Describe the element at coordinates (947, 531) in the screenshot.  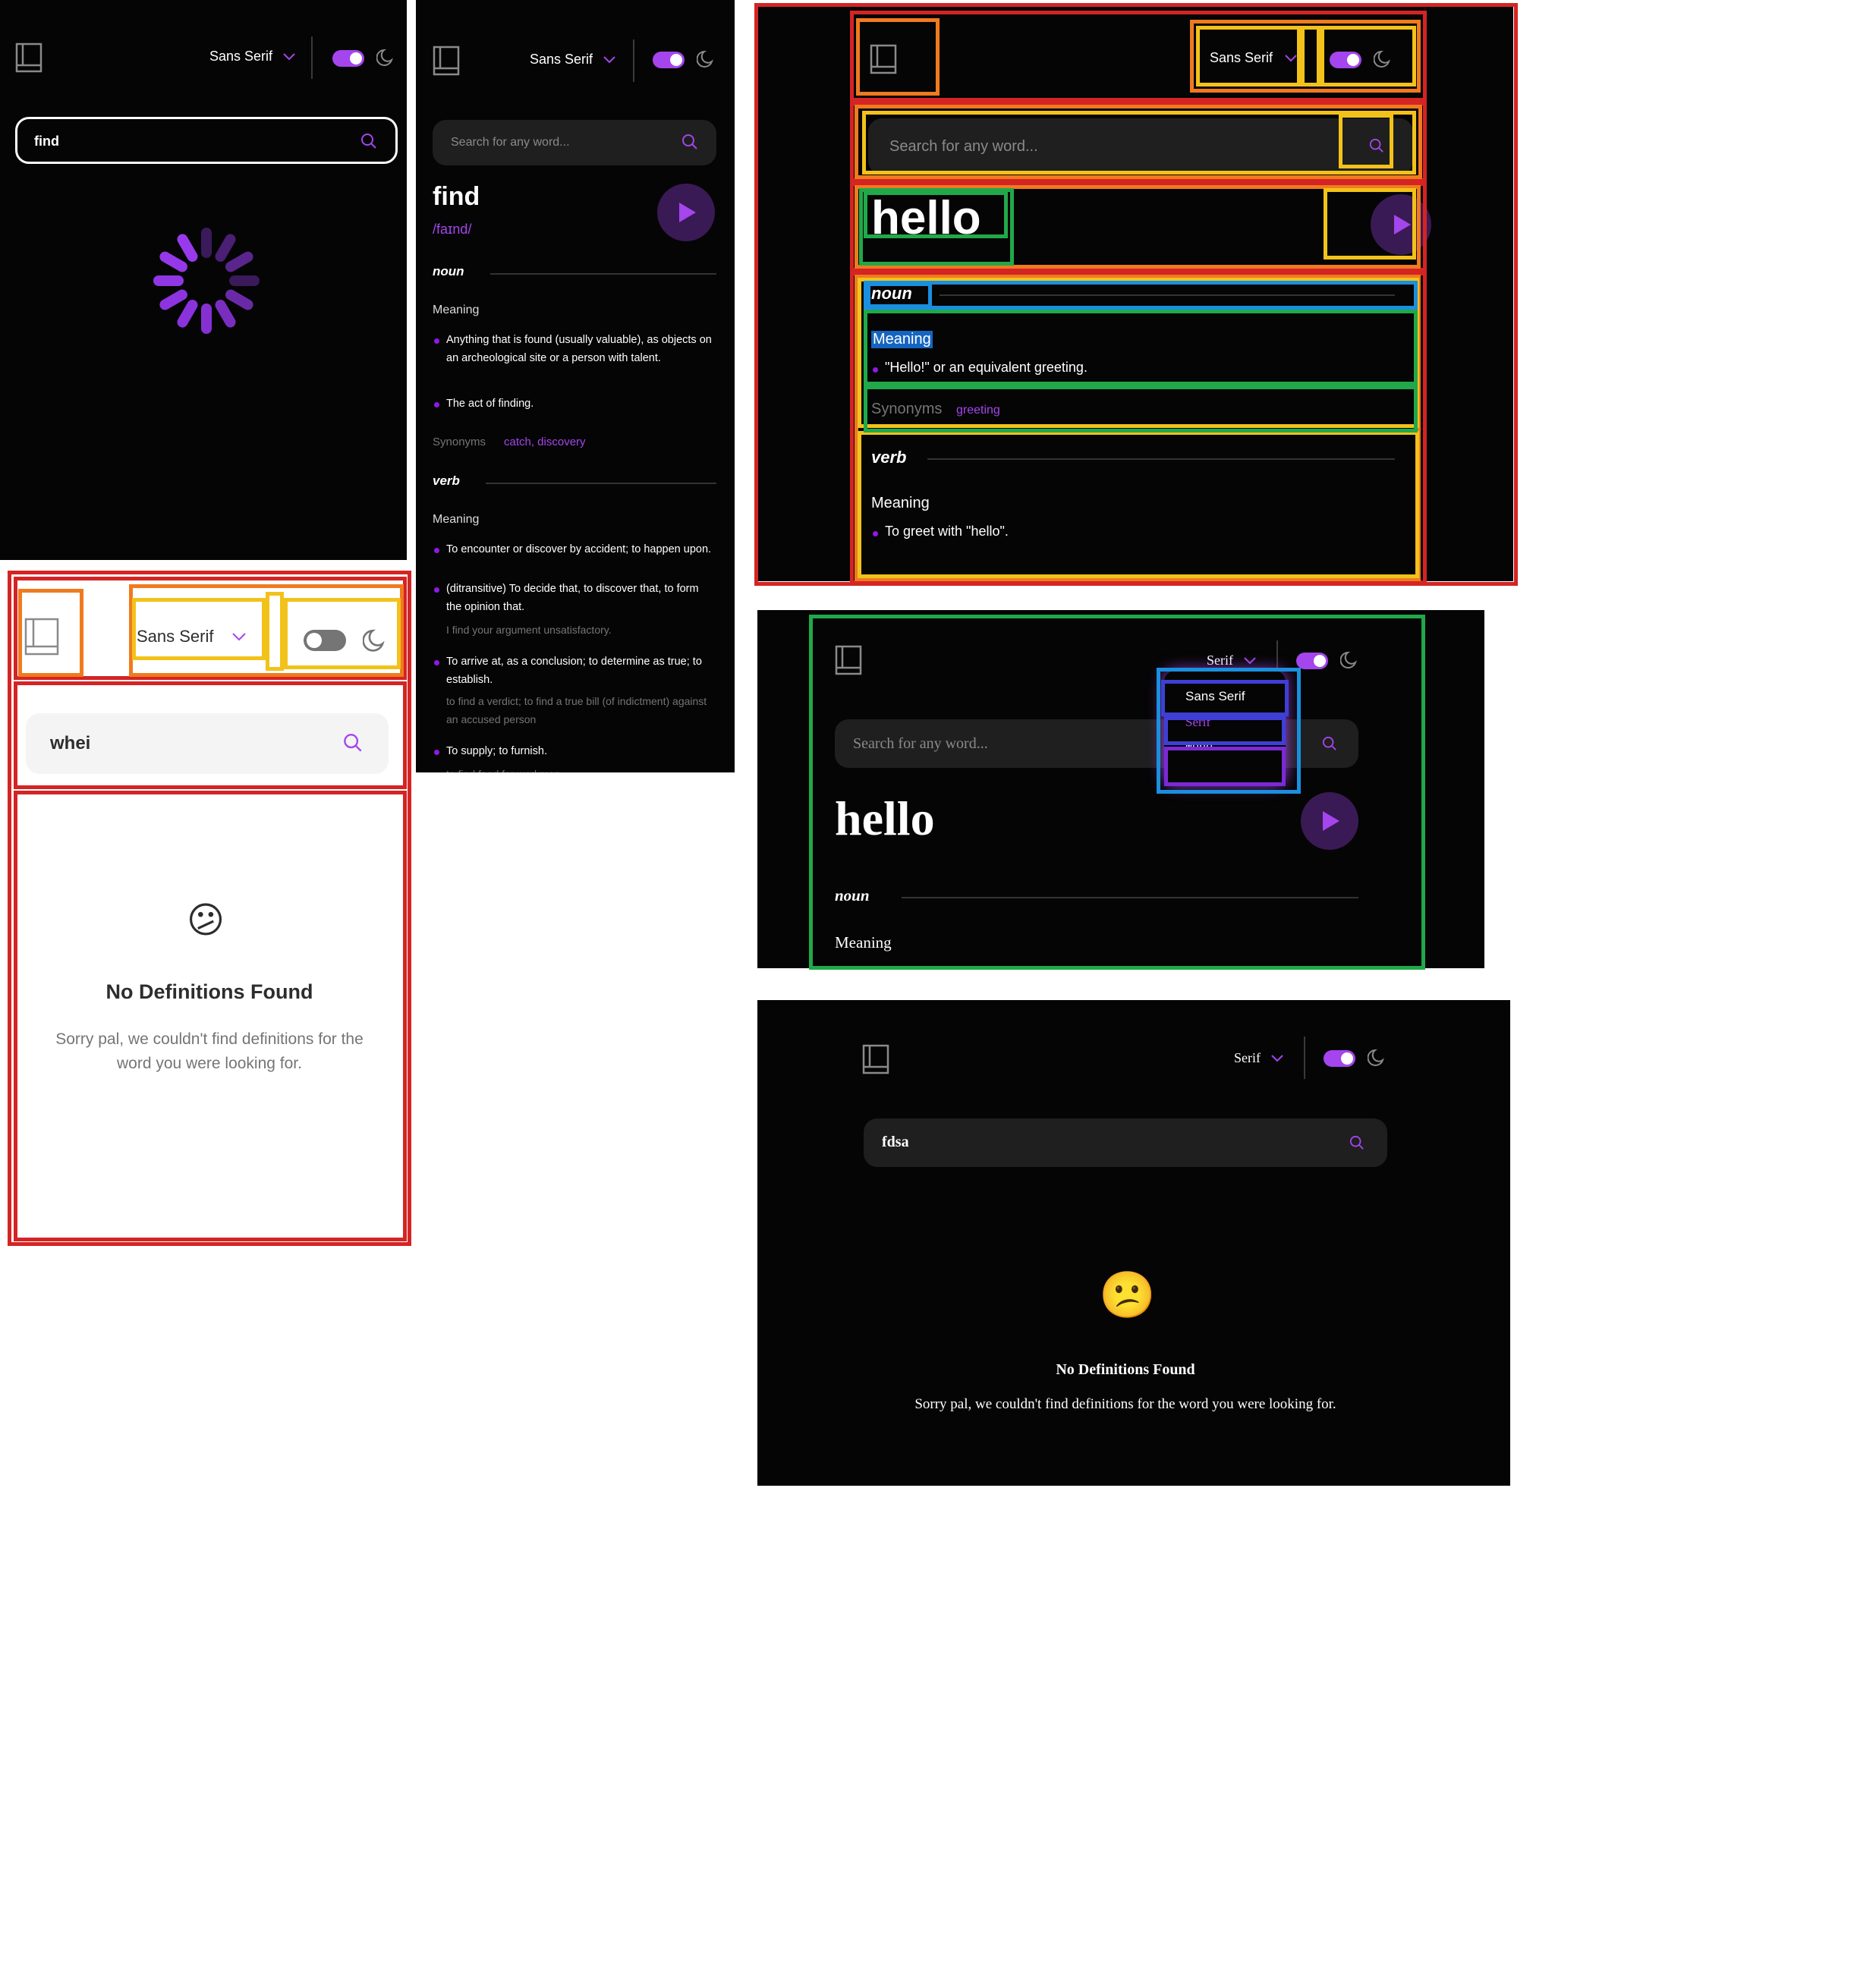
I see `definition-item: To greet with "hello".` at that location.